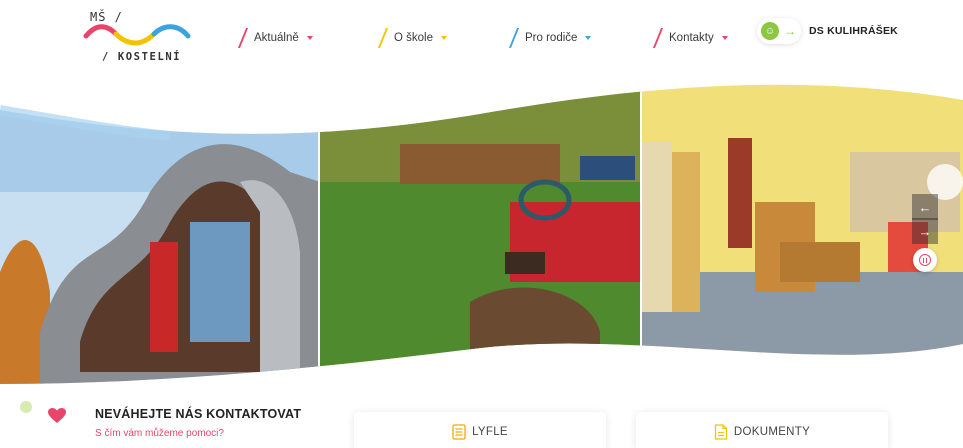 The image size is (963, 448). I want to click on ds-kulihrasek-button: ☺ →, so click(779, 31).